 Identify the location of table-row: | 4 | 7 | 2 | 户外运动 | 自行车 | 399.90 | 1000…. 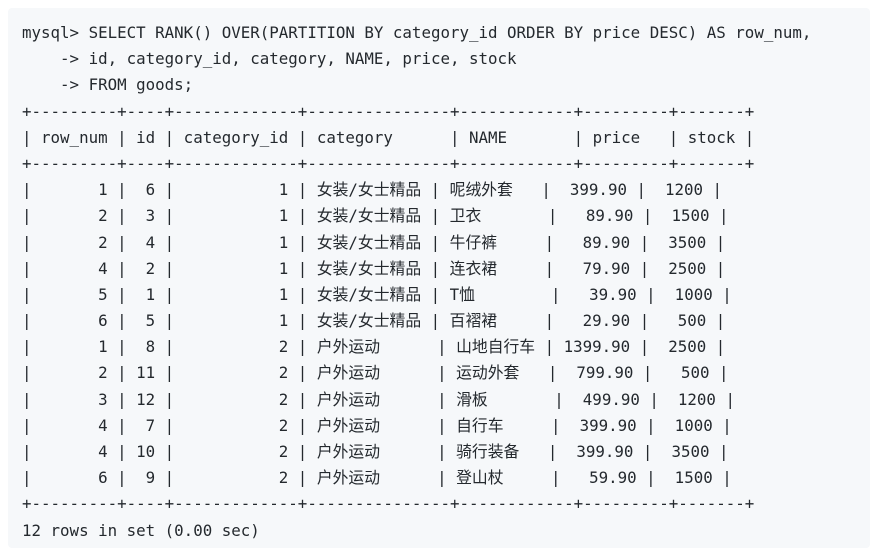
(377, 425).